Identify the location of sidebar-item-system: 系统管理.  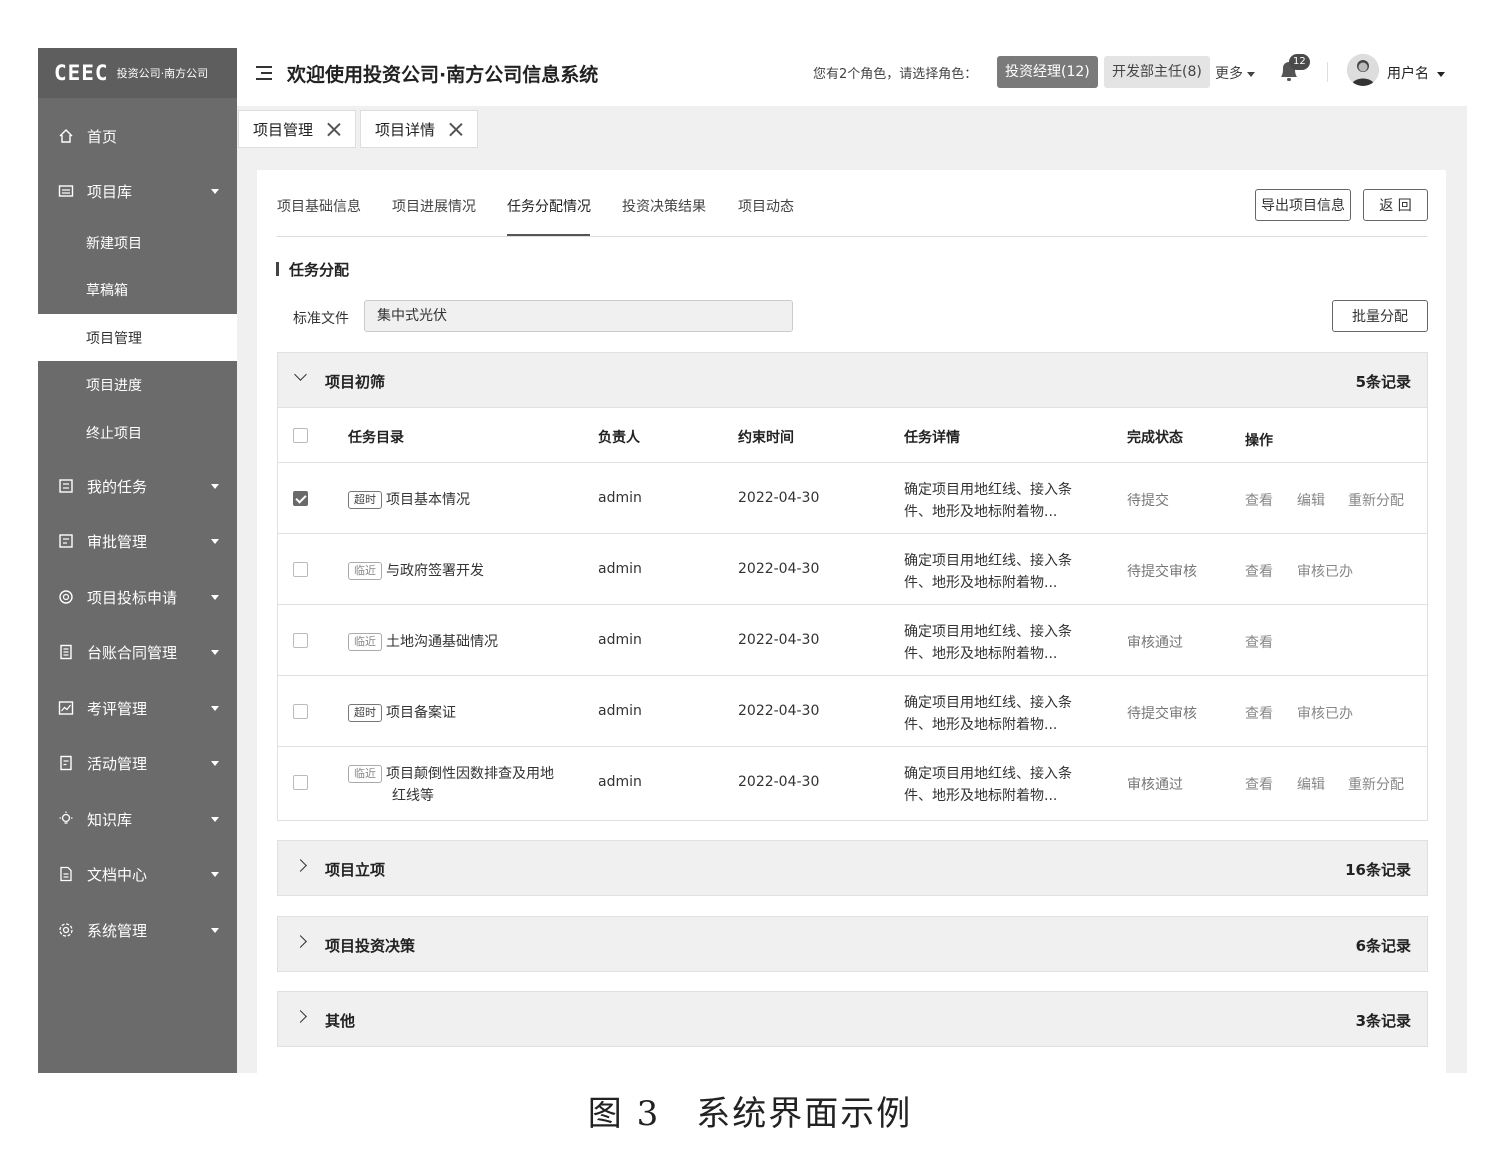
(137, 930).